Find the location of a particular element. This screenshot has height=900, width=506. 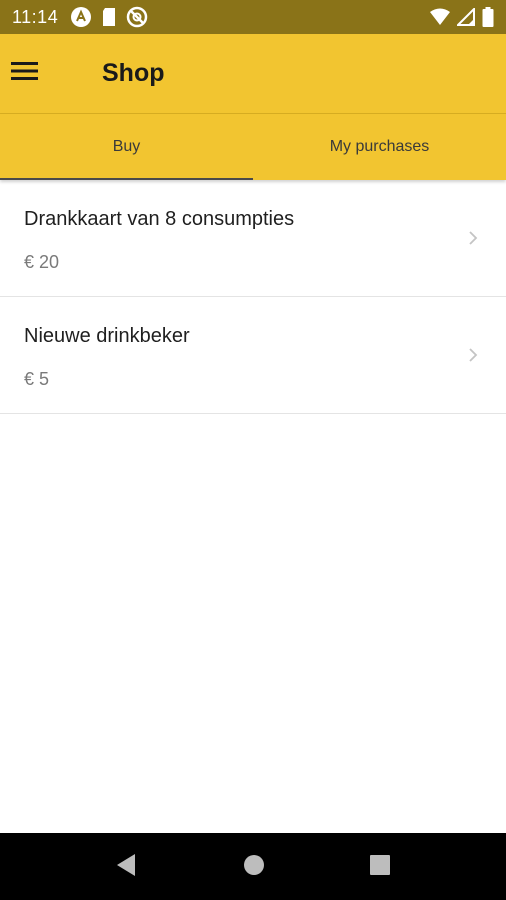

status-right-icons is located at coordinates (462, 17).